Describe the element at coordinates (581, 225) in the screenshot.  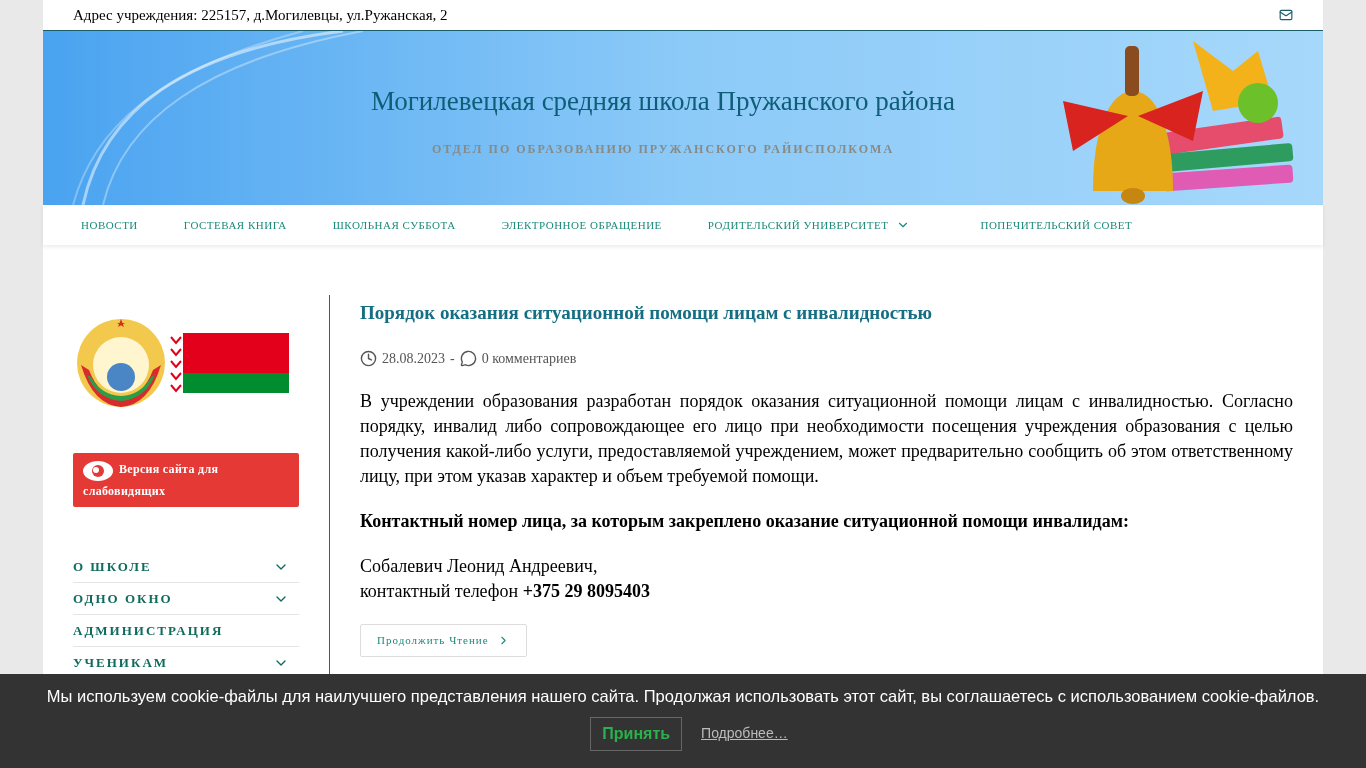
I see `nav-link: ЭЛЕКТРОННОЕ ОБРАЩЕНИЕ` at that location.